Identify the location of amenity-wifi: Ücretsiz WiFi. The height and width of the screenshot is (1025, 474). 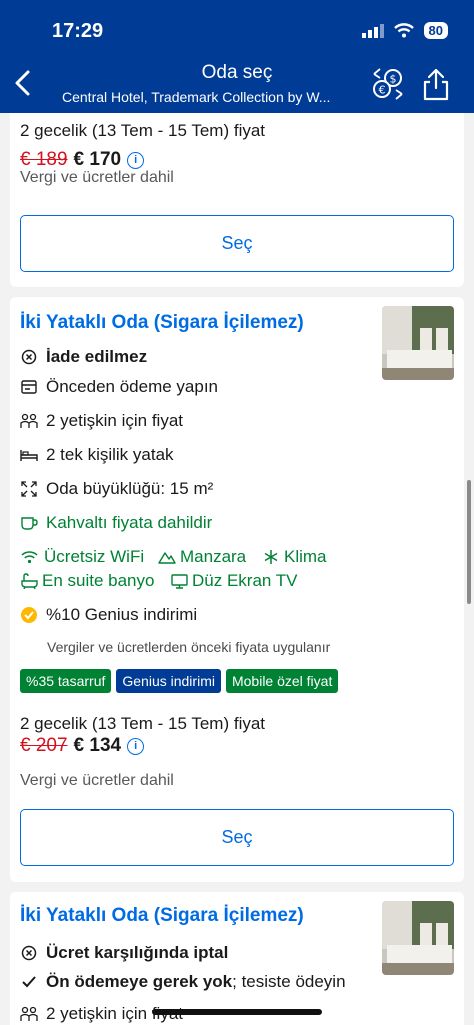
(82, 557).